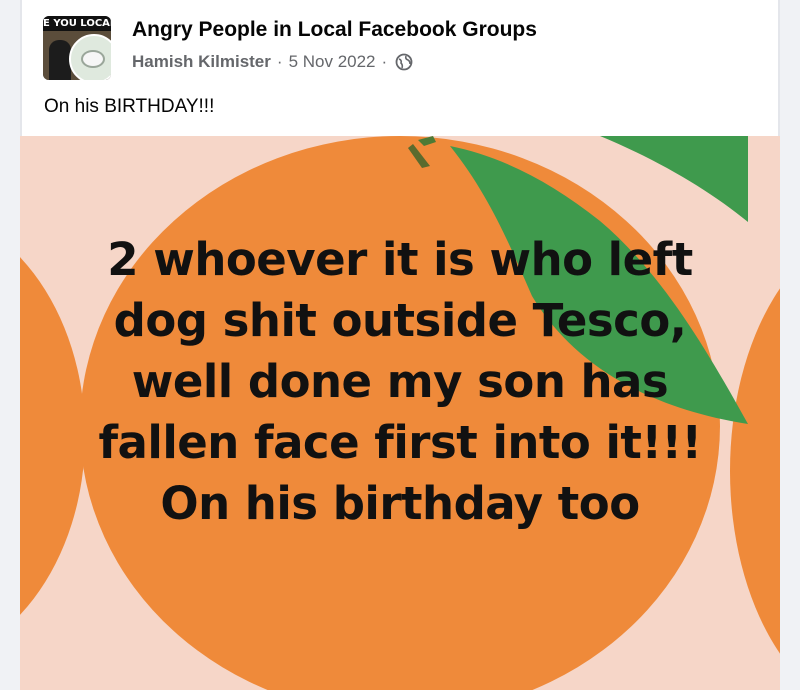 The image size is (800, 690). Describe the element at coordinates (674, 179) in the screenshot. I see `corner-leaf` at that location.